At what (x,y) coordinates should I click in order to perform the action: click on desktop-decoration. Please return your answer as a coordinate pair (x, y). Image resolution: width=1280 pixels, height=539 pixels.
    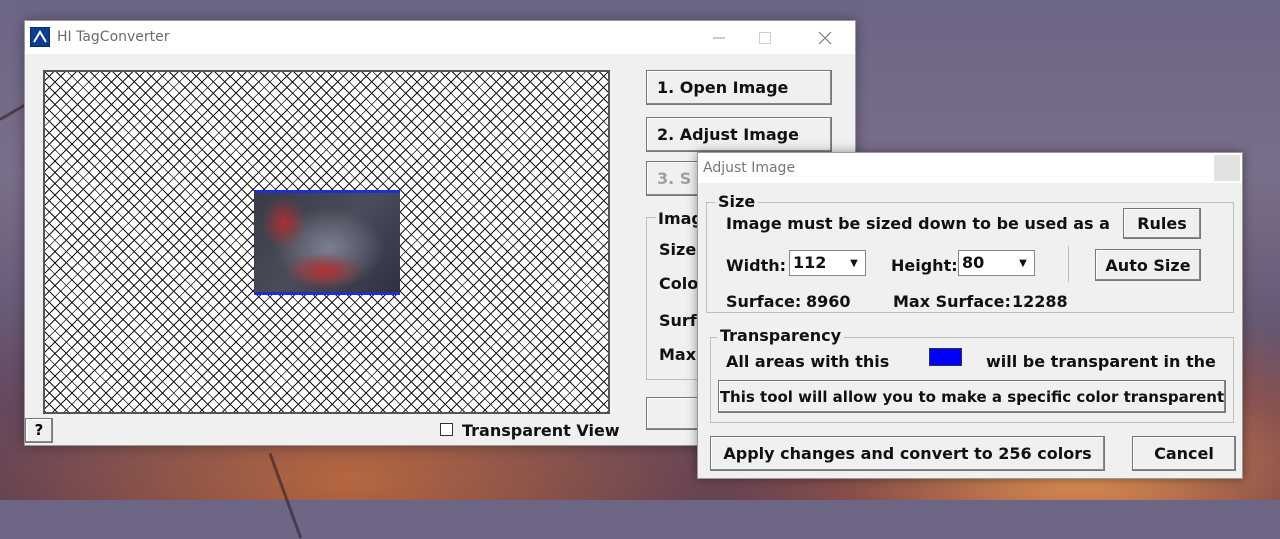
    Looking at the image, I should click on (285, 495).